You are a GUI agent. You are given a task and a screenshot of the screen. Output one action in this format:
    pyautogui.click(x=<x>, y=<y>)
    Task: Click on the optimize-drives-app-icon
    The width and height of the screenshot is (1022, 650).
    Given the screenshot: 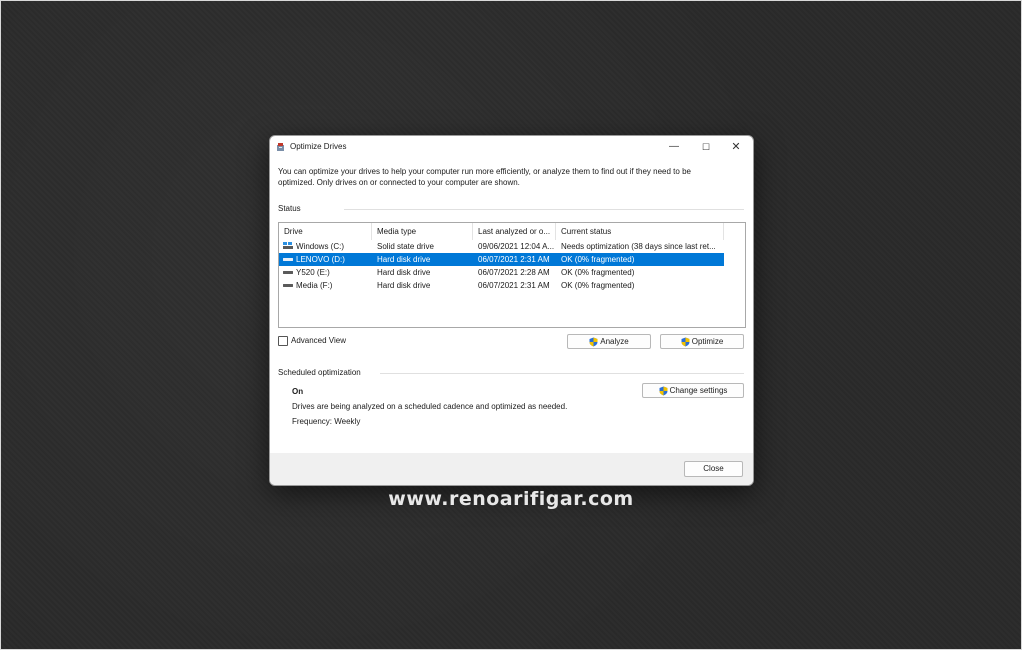 What is the action you would take?
    pyautogui.click(x=280, y=147)
    